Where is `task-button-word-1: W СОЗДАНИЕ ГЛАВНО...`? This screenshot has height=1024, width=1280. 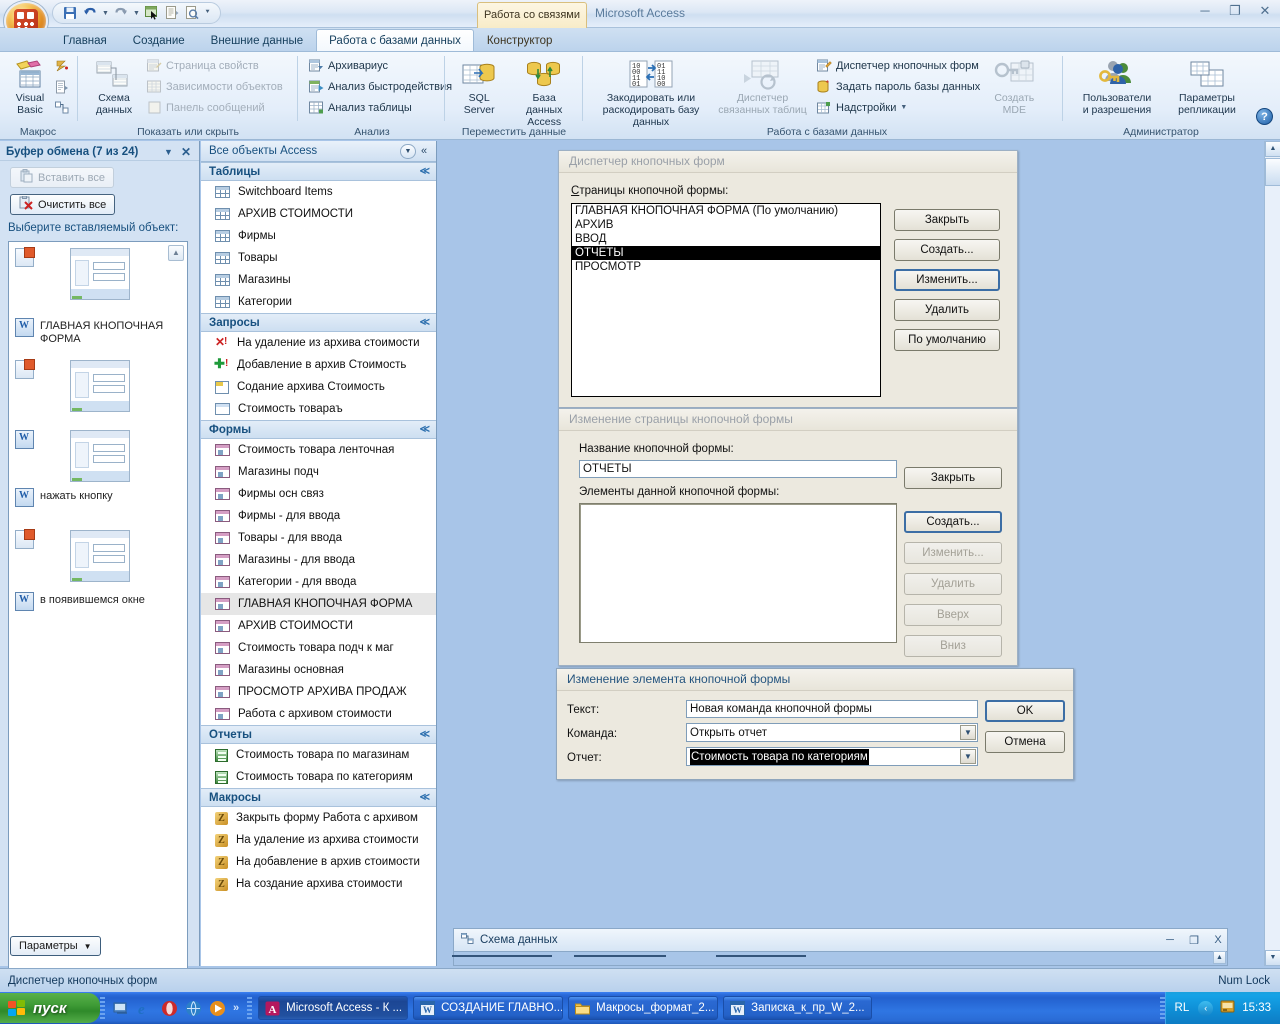 task-button-word-1: W СОЗДАНИЕ ГЛАВНО... is located at coordinates (488, 1008).